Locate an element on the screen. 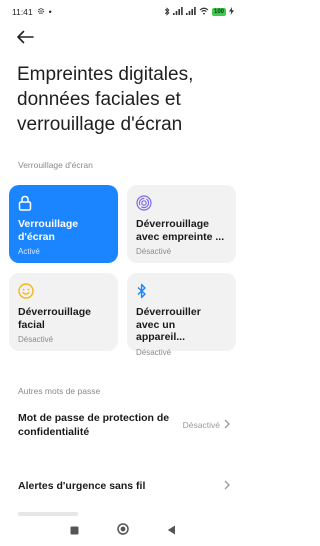  status-right: 100 is located at coordinates (199, 12).